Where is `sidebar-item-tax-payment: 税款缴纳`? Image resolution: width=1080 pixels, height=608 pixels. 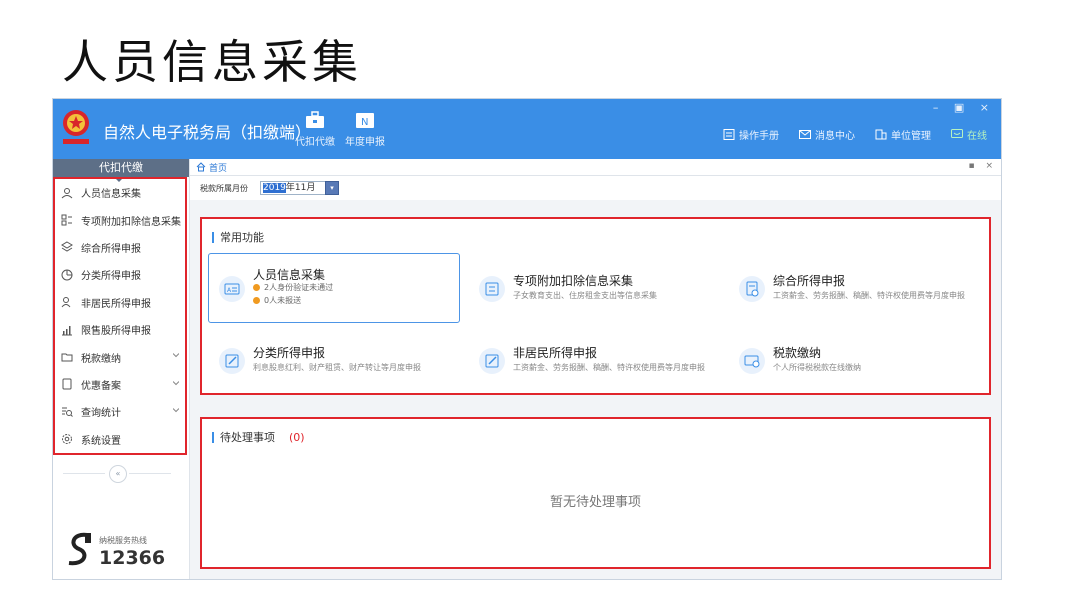
sidebar-item-tax-payment: 税款缴纳 is located at coordinates (120, 356).